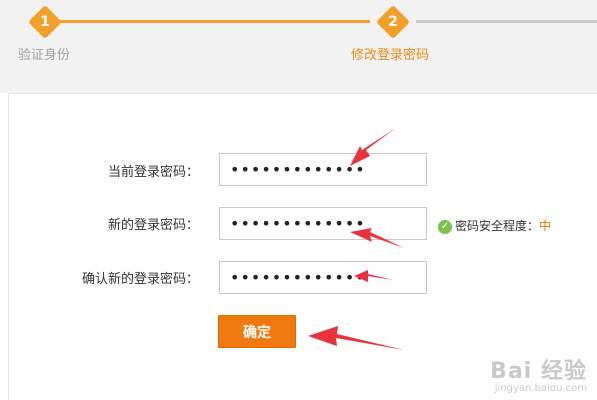 Image resolution: width=597 pixels, height=400 pixels. Describe the element at coordinates (257, 331) in the screenshot. I see `confirm-button: 确定` at that location.